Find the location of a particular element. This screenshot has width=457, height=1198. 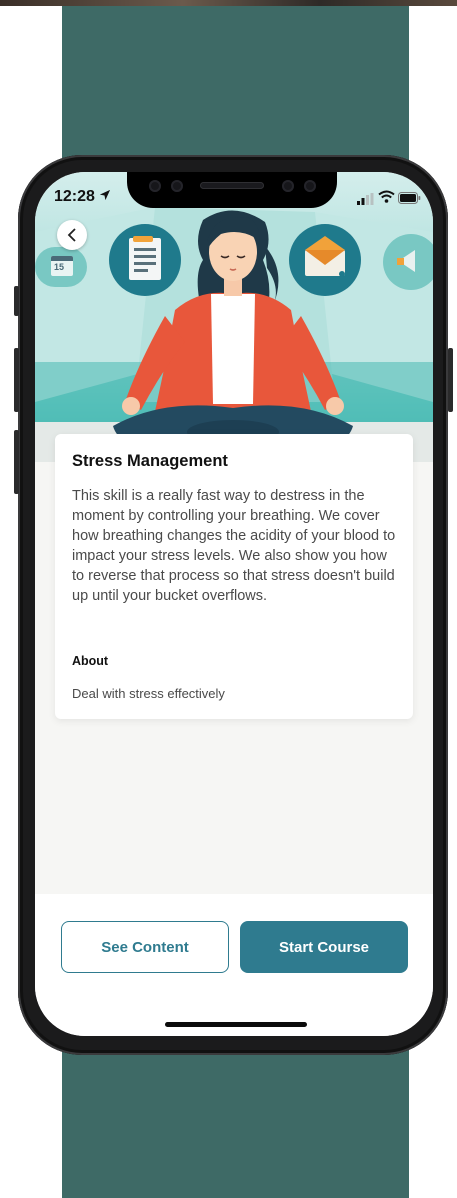

calendar-icon: 15 is located at coordinates (62, 267).